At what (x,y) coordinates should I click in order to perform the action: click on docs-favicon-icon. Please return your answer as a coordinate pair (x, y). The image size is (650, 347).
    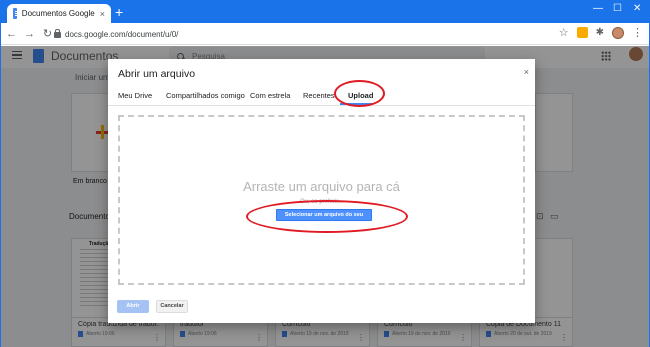
    Looking at the image, I should click on (16, 13).